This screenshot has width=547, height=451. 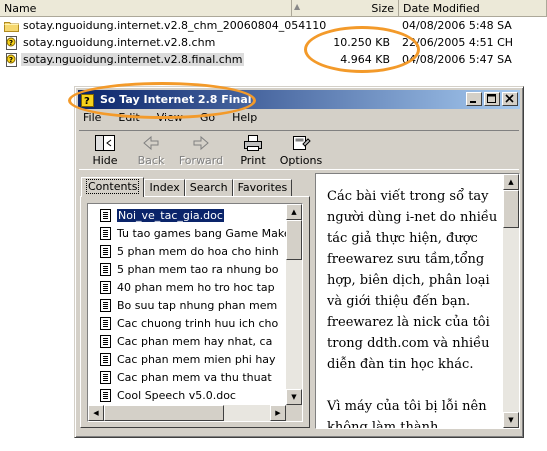 I want to click on column-size-label: Size, so click(x=382, y=8).